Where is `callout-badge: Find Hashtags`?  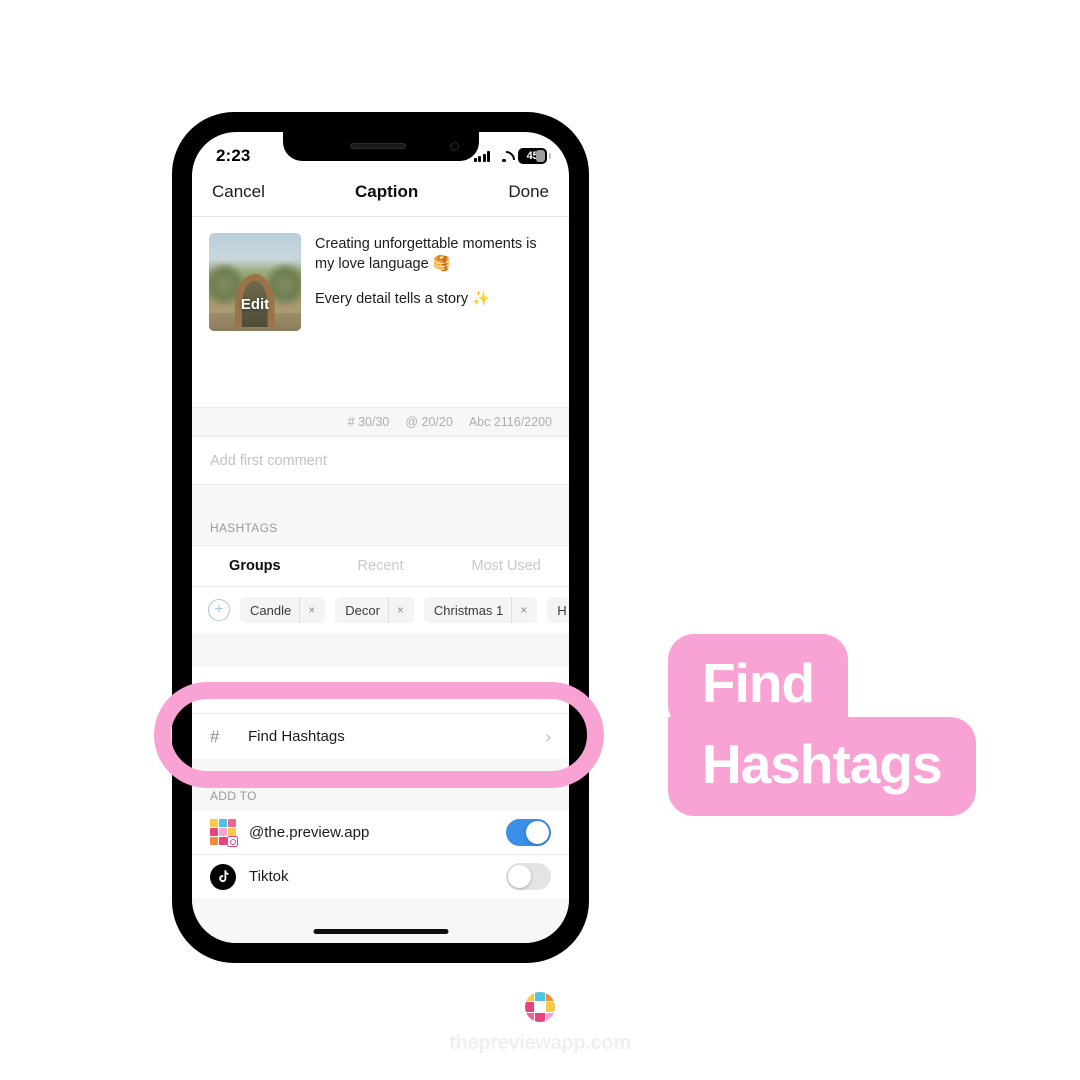
callout-badge: Find Hashtags is located at coordinates (822, 725).